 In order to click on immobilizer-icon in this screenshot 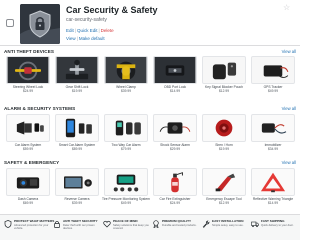, I will do `click(273, 128)`.